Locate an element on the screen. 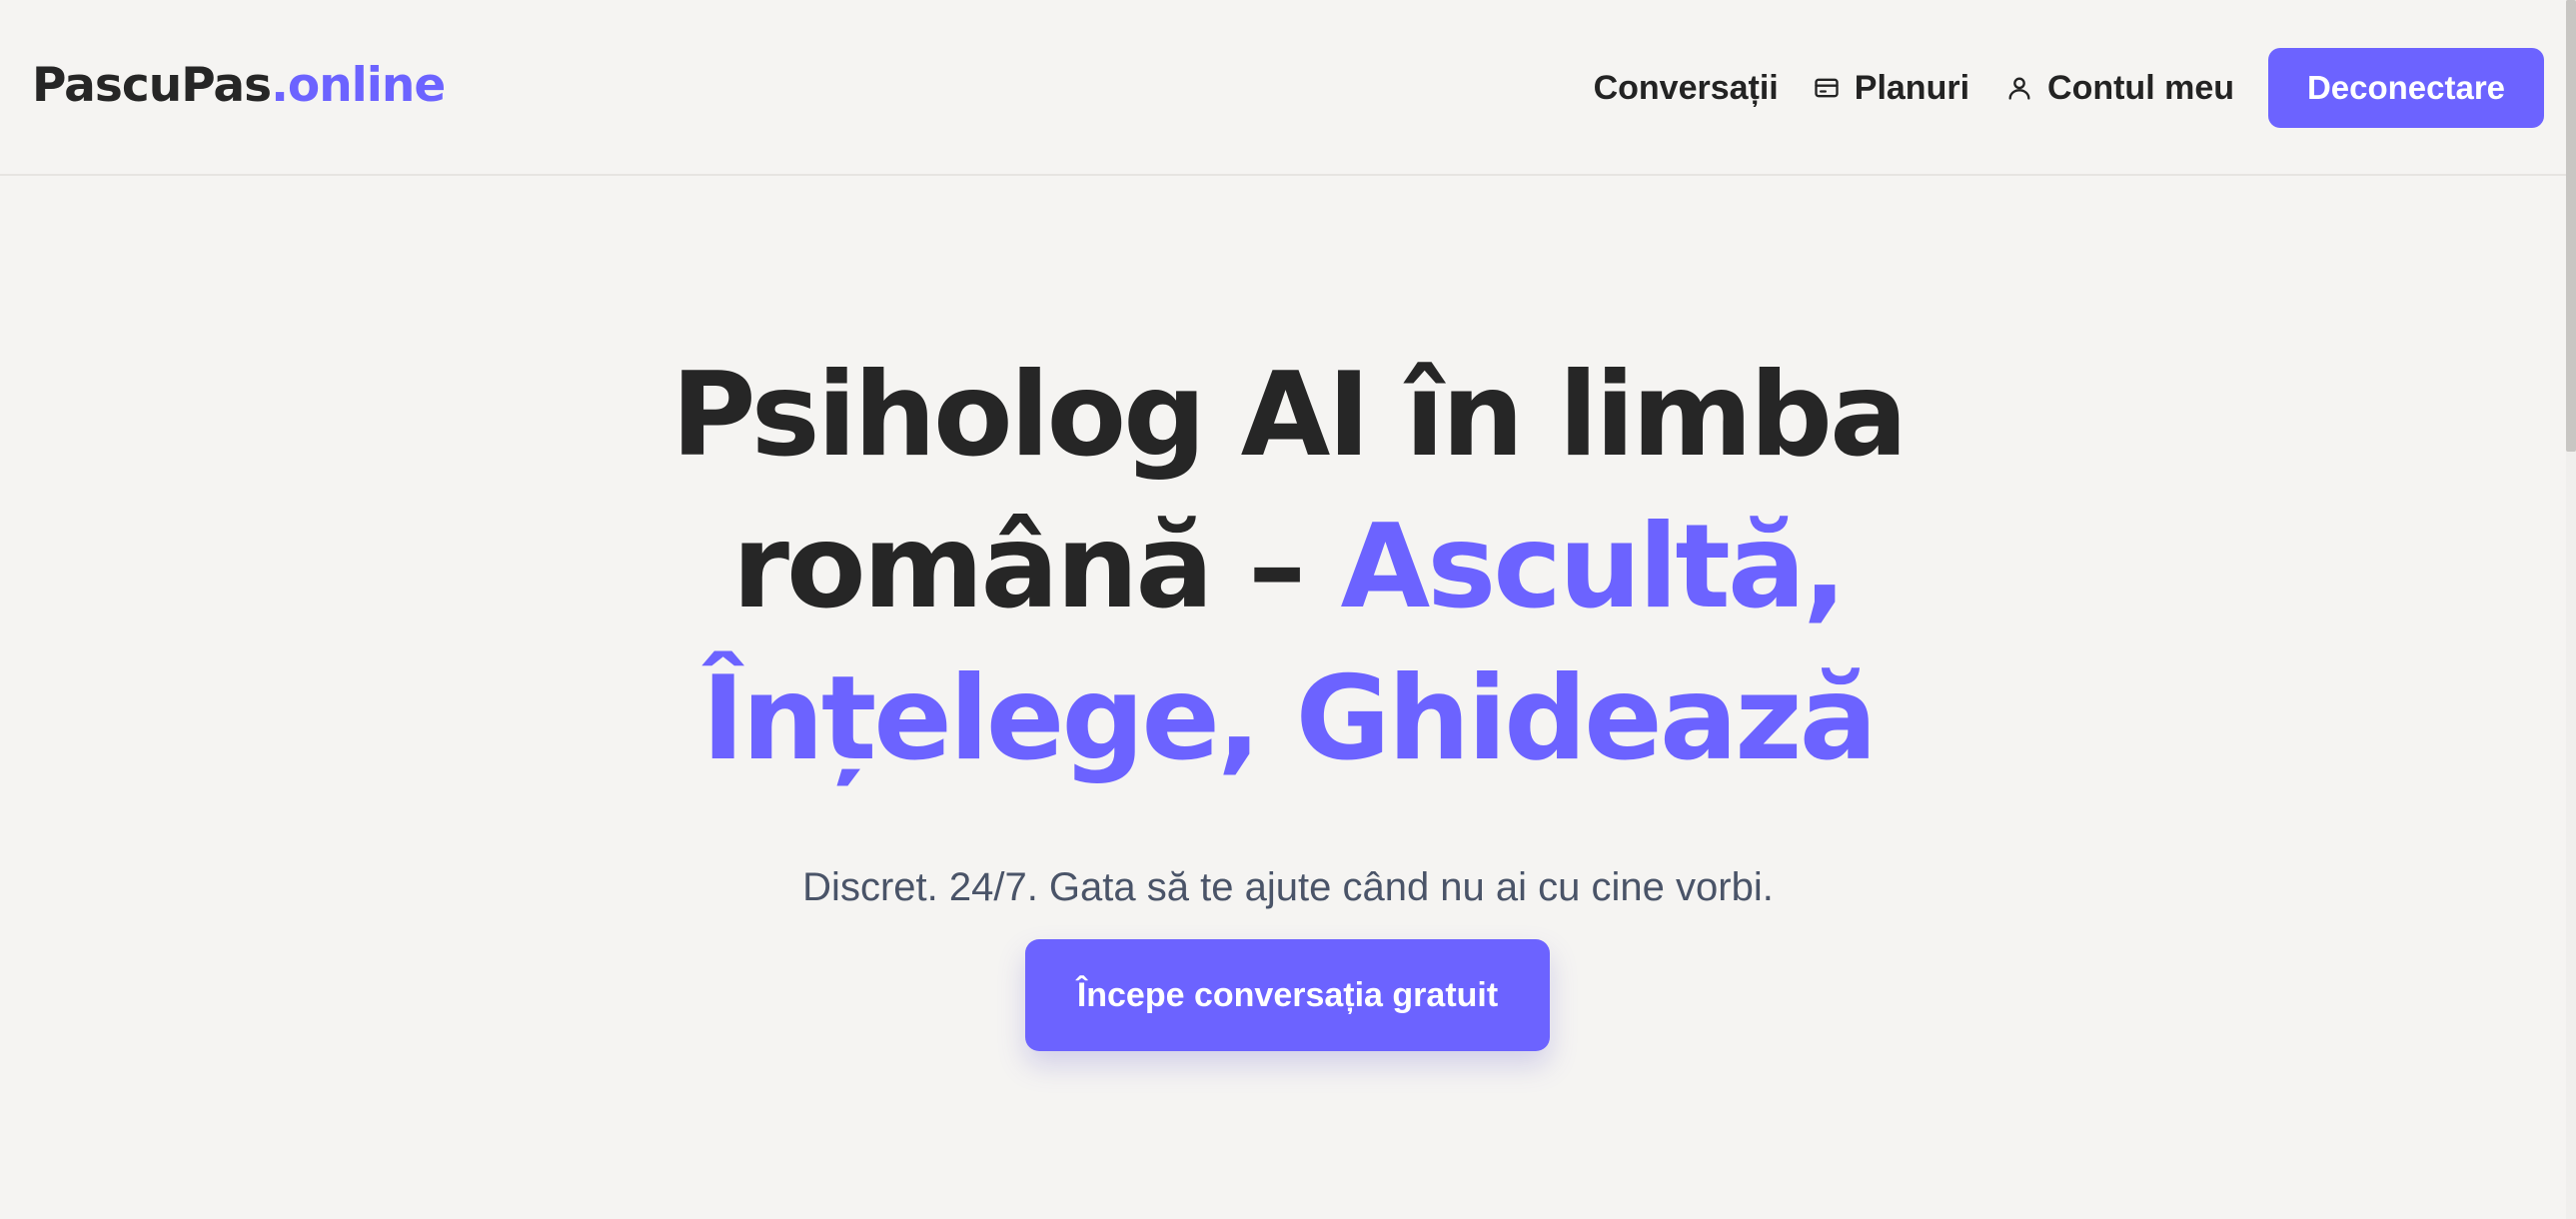 This screenshot has width=2576, height=1219. start-conversation-button: Începe conversația gratuit is located at coordinates (1287, 995).